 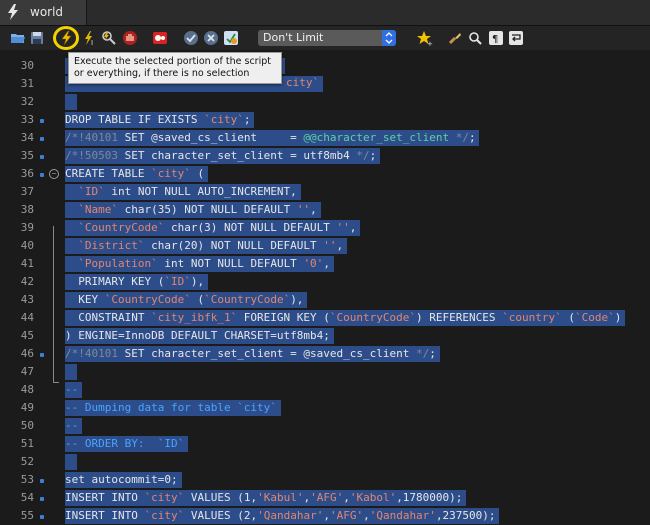 I want to click on fold-toggle-icon: −, so click(x=54, y=174).